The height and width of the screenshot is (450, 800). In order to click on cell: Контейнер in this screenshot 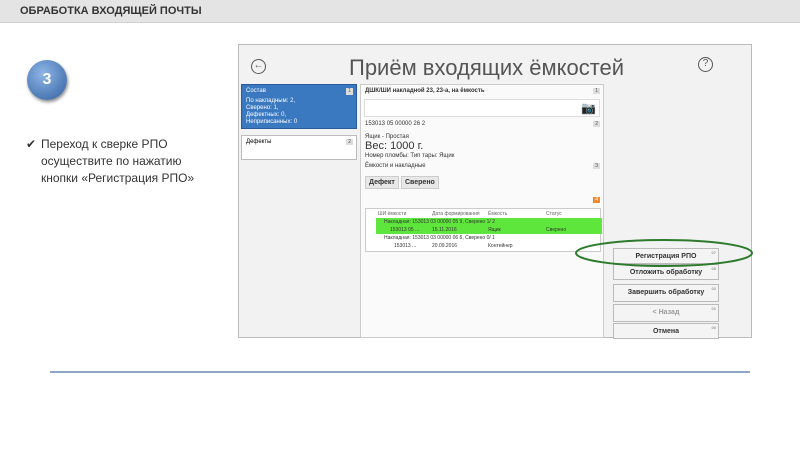, I will do `click(500, 246)`.